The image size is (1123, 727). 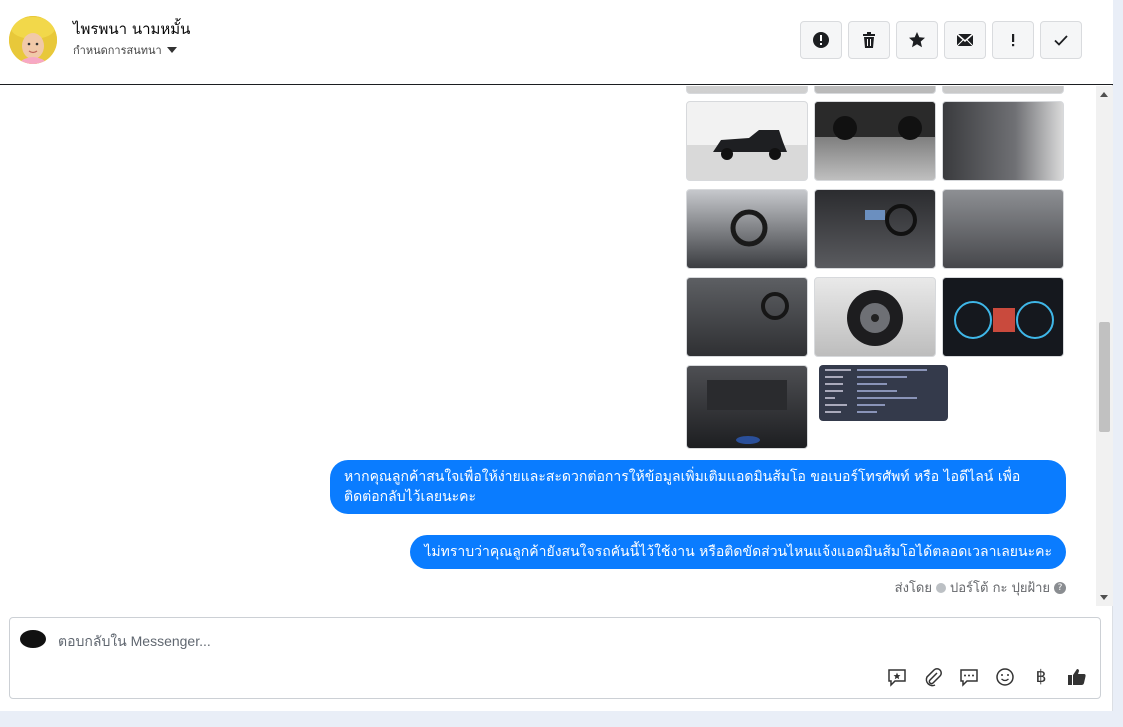 What do you see at coordinates (941, 40) in the screenshot?
I see `header-actions` at bounding box center [941, 40].